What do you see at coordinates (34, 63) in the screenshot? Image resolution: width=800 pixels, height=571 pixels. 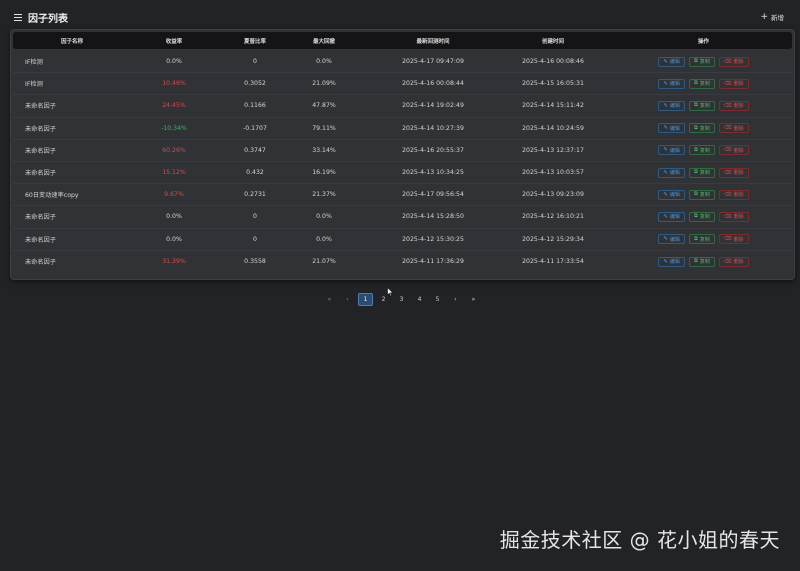 I see `factor-name-cell: IF检测` at bounding box center [34, 63].